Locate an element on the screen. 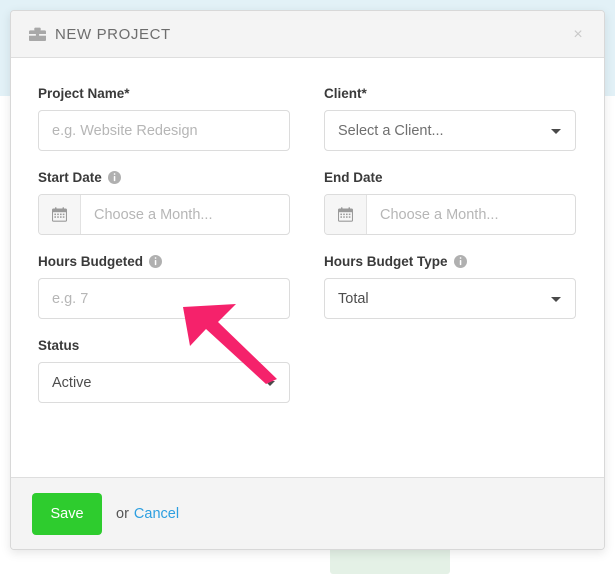 This screenshot has width=615, height=574. cancel-link: Cancel is located at coordinates (156, 514).